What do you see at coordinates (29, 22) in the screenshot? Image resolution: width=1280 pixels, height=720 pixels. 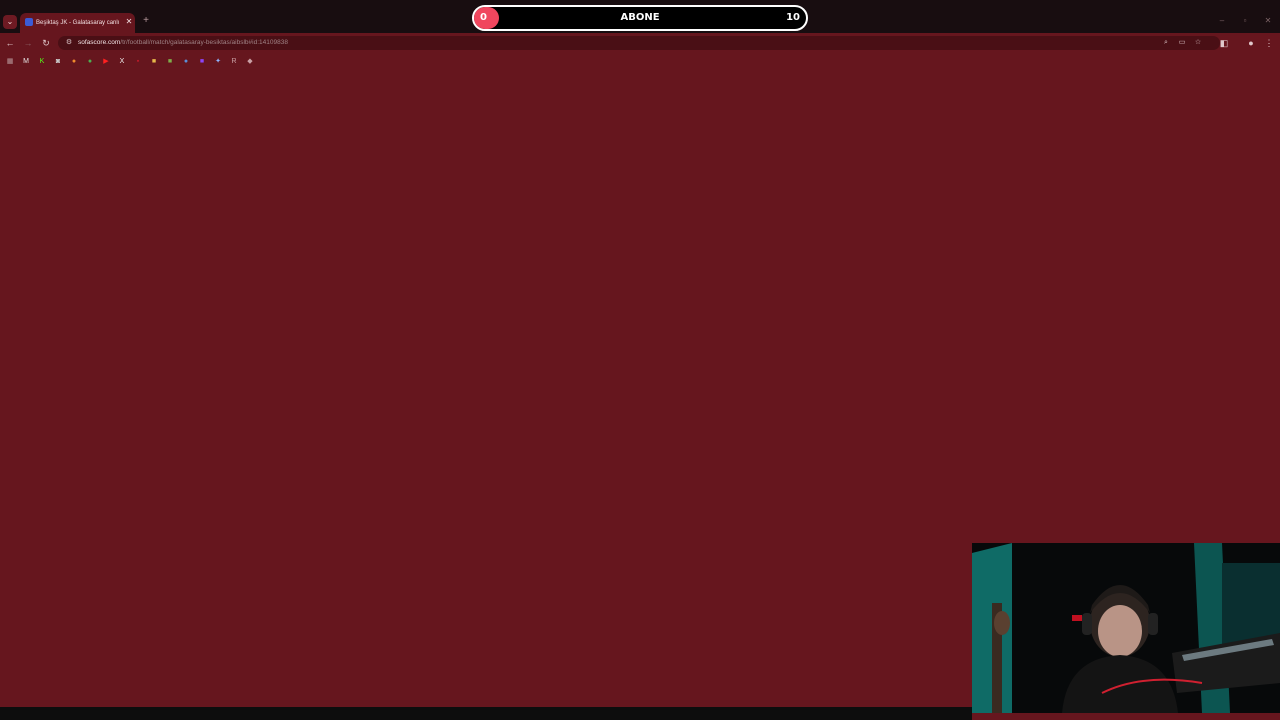 I see `sofascore-favicon-icon` at bounding box center [29, 22].